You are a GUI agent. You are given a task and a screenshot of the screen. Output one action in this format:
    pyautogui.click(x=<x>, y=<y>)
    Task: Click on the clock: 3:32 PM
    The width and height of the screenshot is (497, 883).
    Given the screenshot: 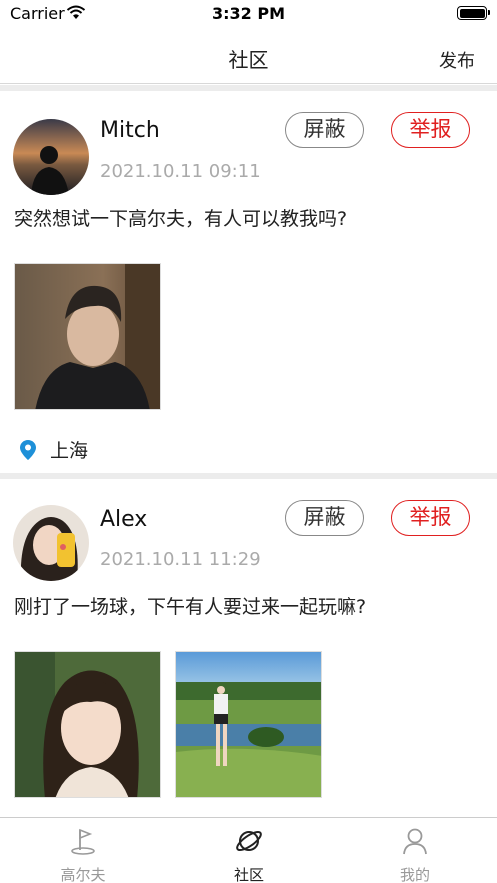 What is the action you would take?
    pyautogui.click(x=248, y=13)
    